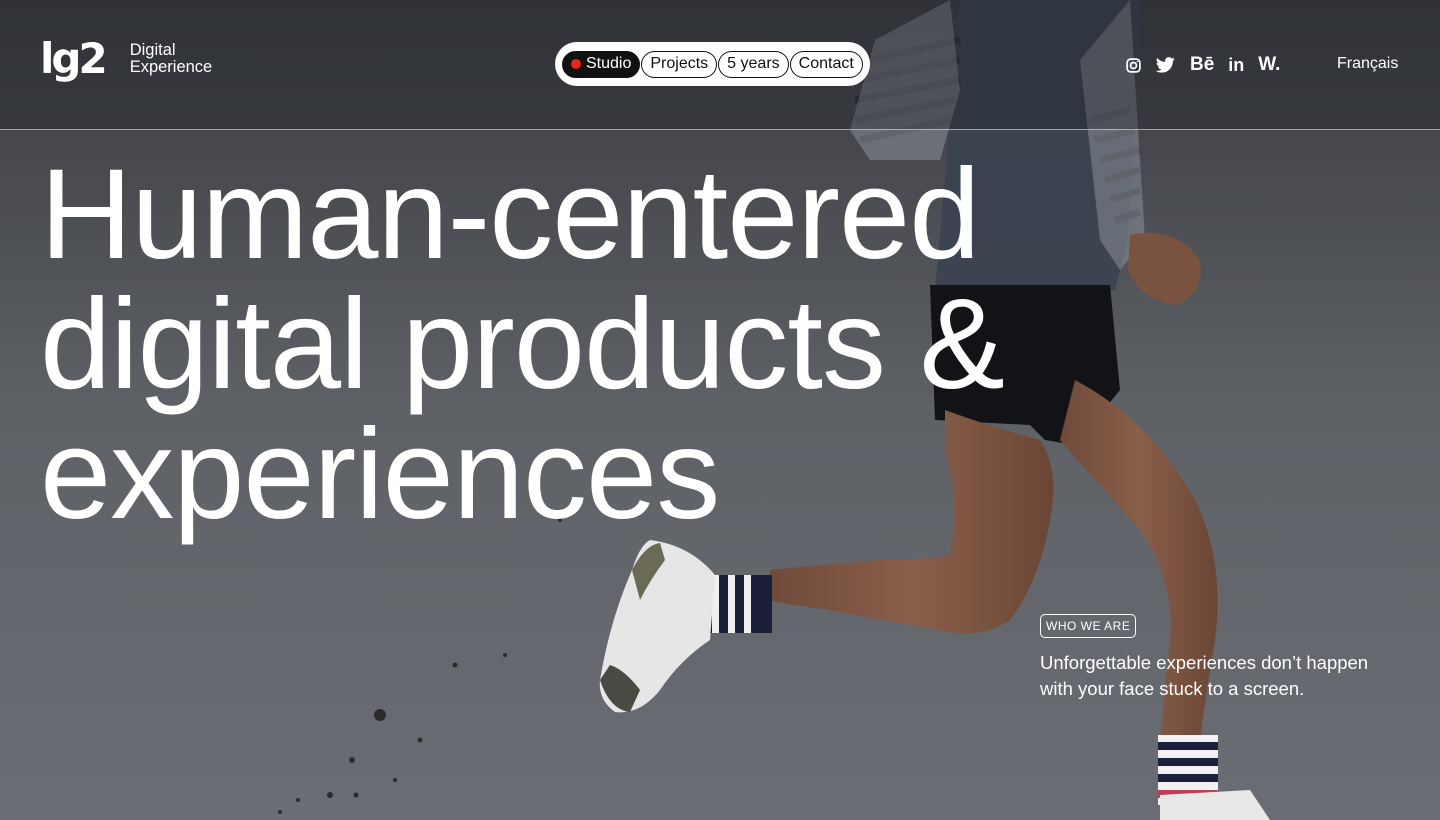 The height and width of the screenshot is (820, 1440). I want to click on logo-subtitle: Digital Experience, so click(171, 59).